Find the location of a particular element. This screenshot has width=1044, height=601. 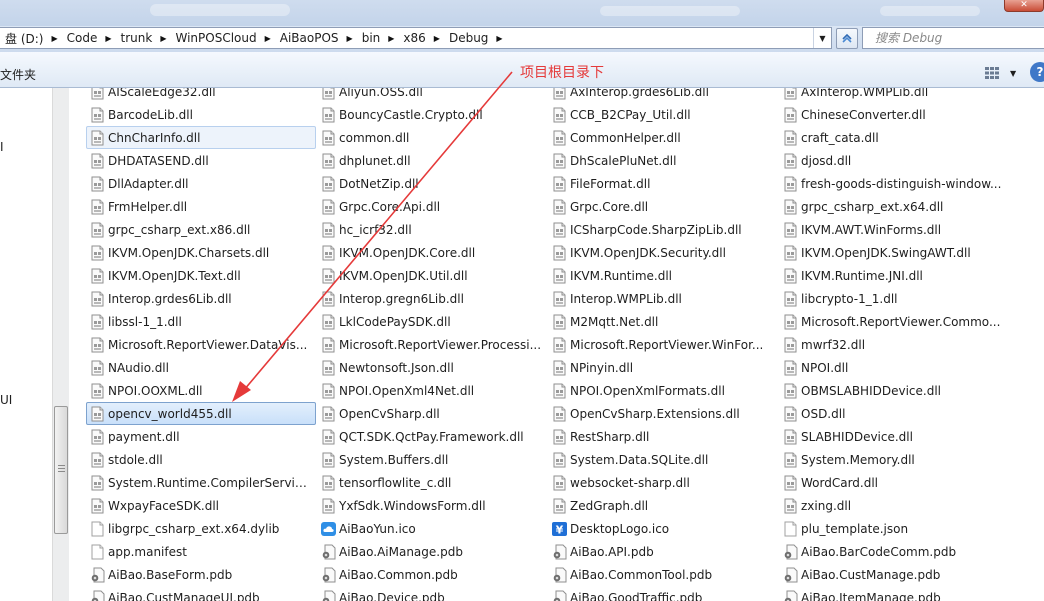

file-item: libgrpc_csharp_ext.x64.dylib is located at coordinates (201, 528).